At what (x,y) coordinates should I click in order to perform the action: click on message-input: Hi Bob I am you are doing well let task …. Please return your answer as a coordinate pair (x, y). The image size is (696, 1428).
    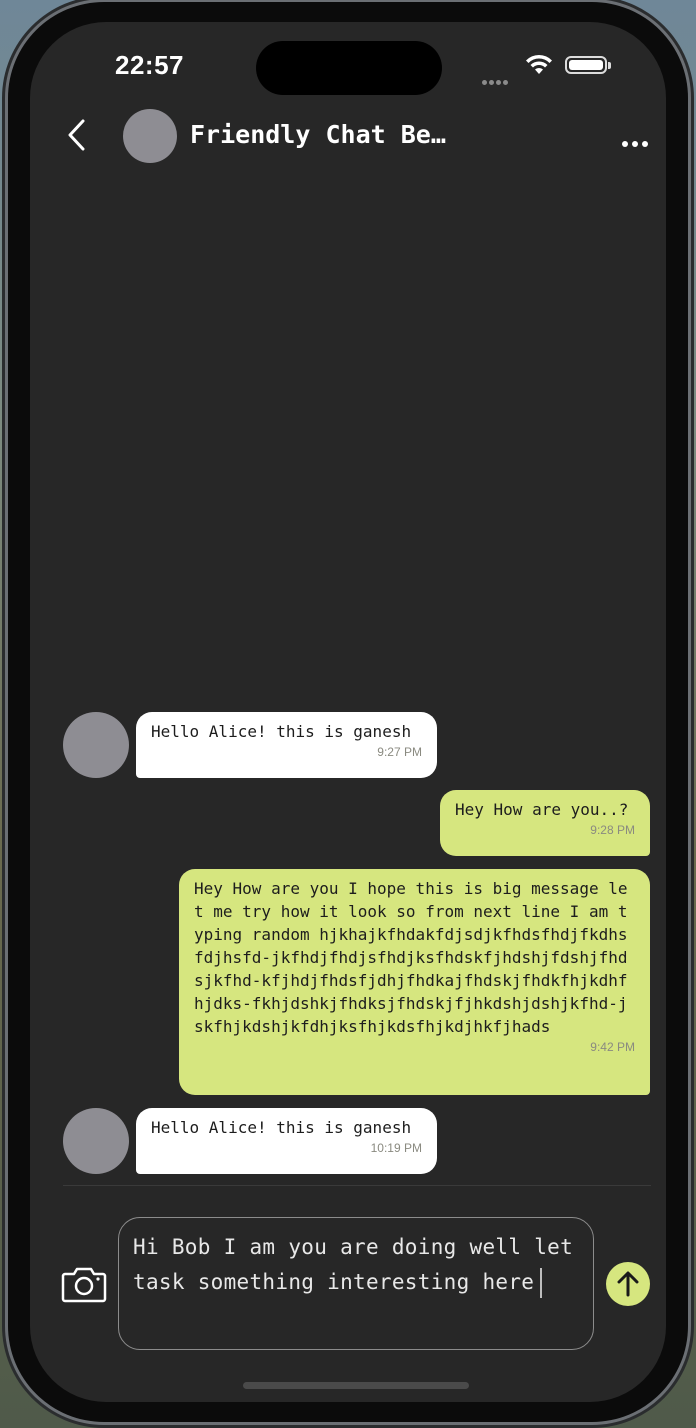
    Looking at the image, I should click on (356, 1283).